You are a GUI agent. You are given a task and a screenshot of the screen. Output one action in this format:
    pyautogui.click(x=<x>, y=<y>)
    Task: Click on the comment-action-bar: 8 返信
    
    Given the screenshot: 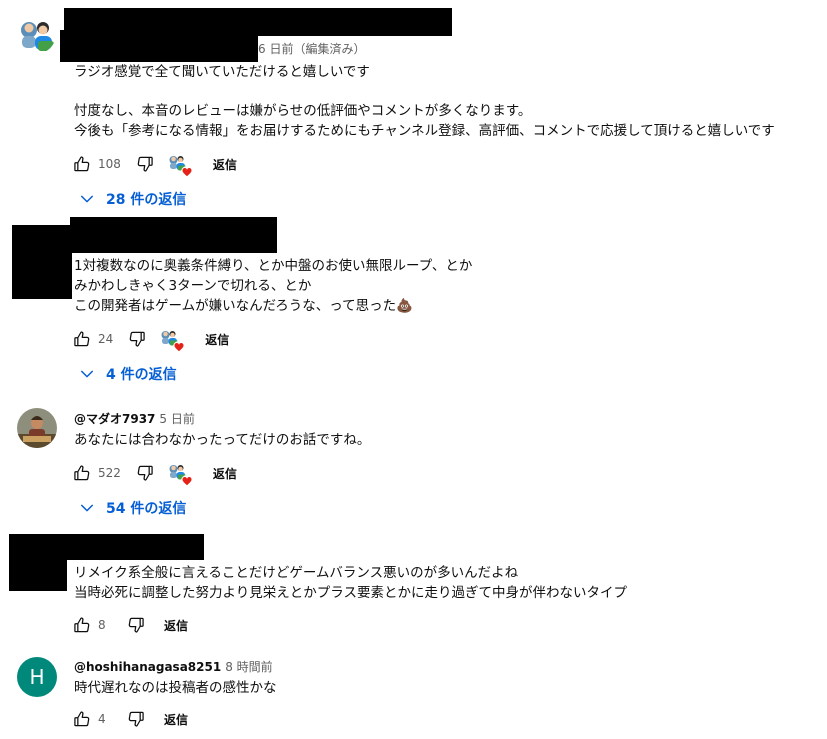 What is the action you would take?
    pyautogui.click(x=133, y=625)
    